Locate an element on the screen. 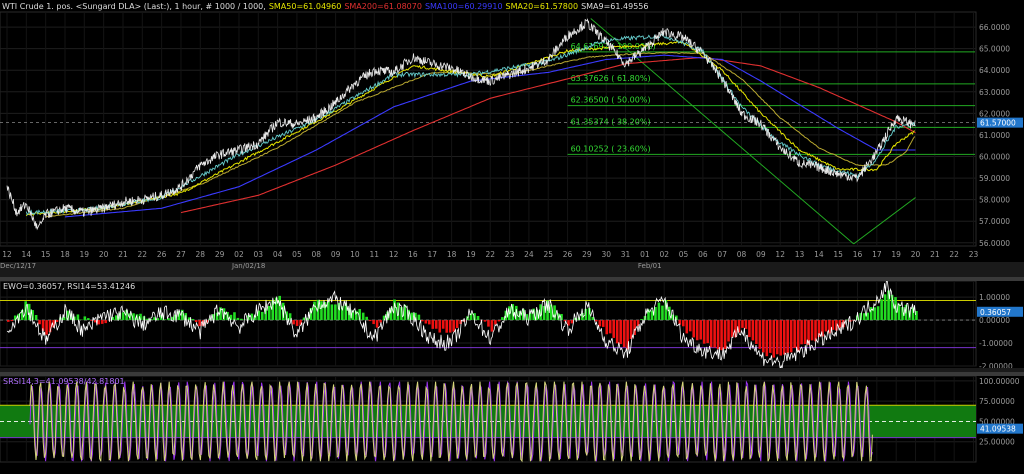 This screenshot has width=1024, height=474. y-tick-label: 57.0000 is located at coordinates (994, 221).